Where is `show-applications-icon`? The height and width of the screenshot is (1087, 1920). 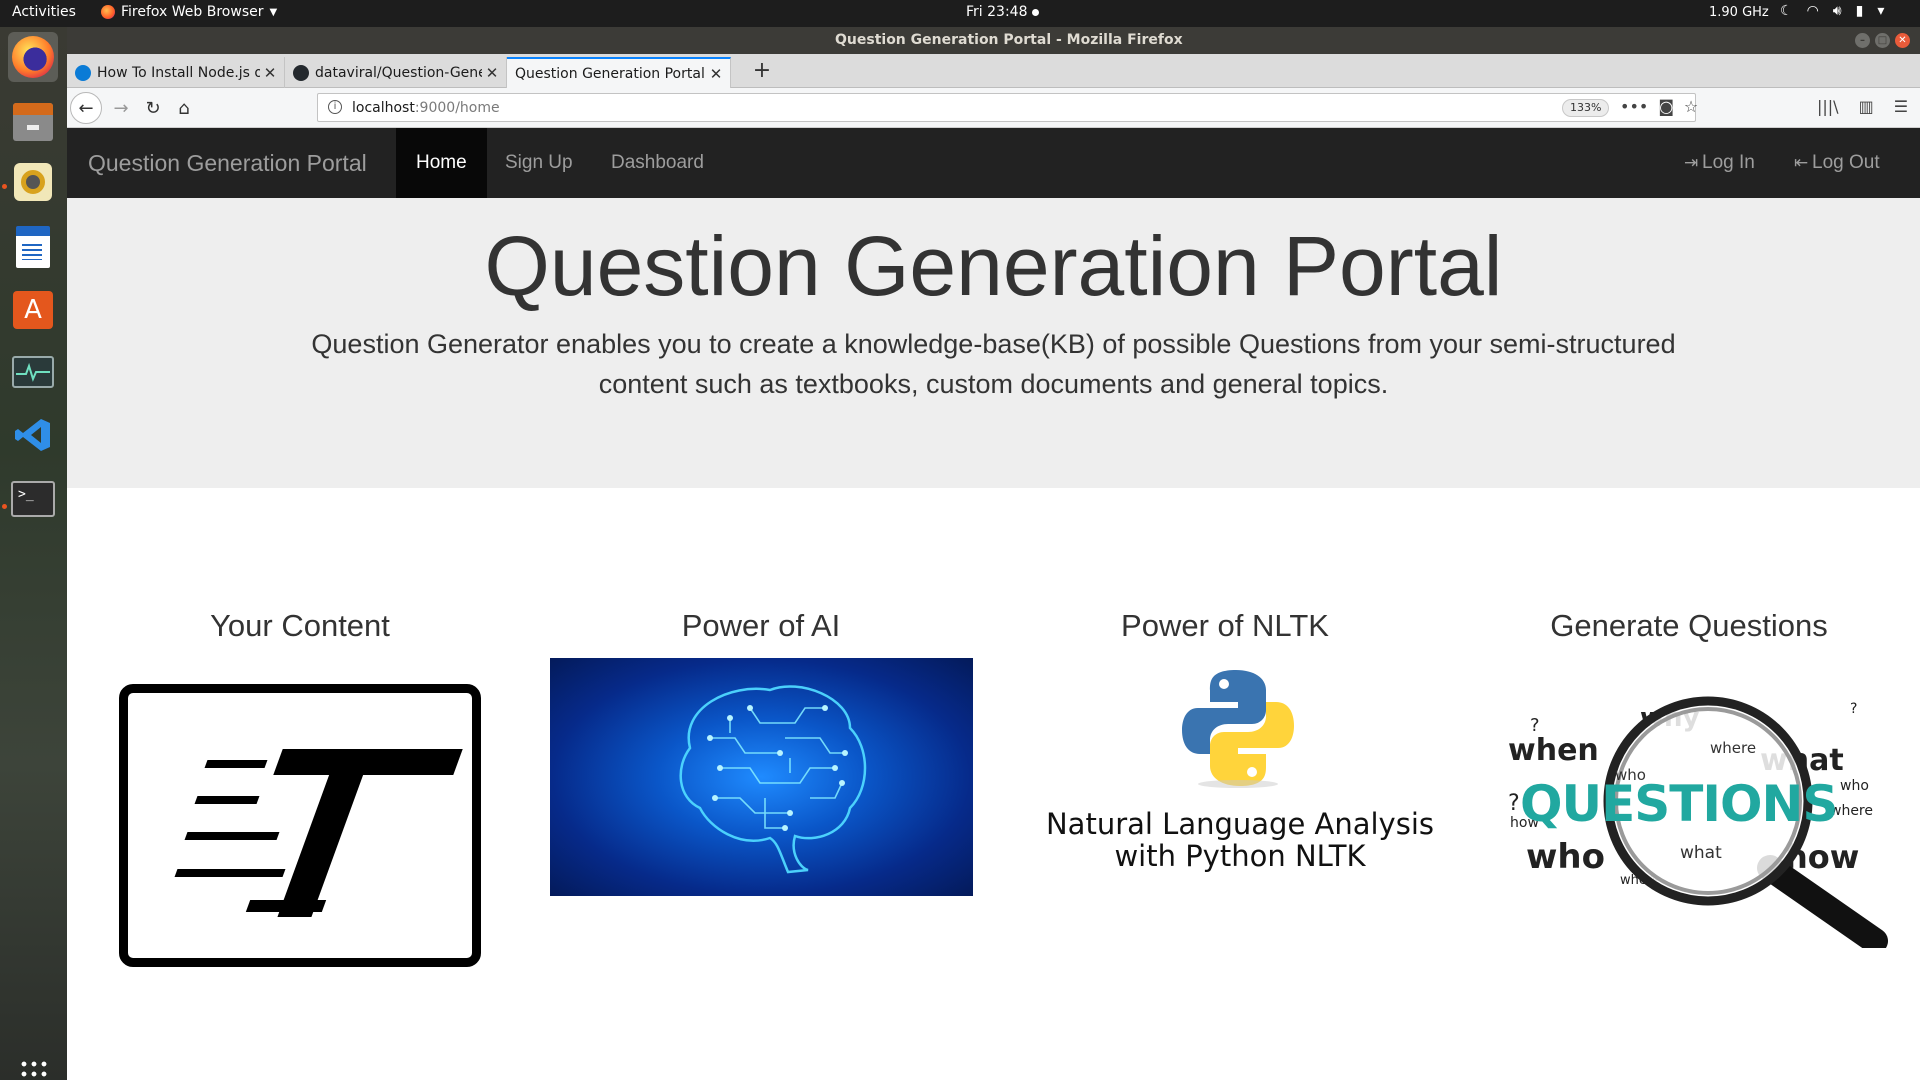
show-applications-icon is located at coordinates (33, 1073).